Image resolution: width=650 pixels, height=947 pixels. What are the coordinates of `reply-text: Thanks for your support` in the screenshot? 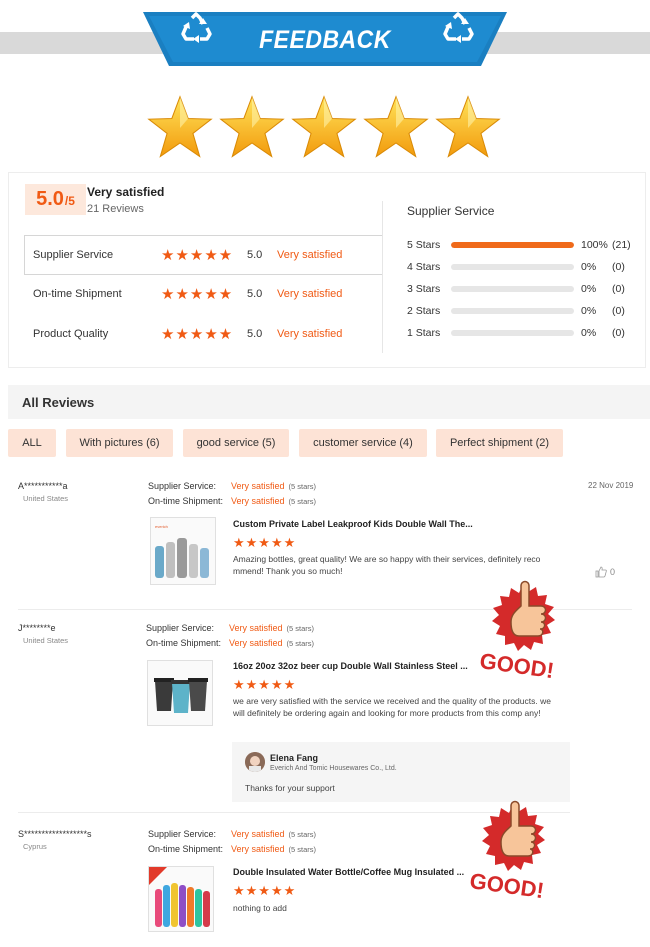 It's located at (290, 788).